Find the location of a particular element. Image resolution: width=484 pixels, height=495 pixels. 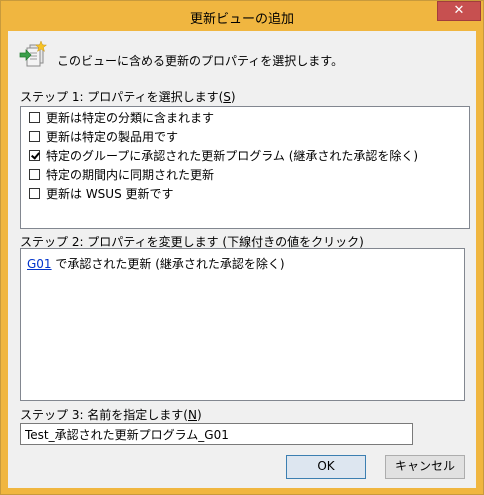

ok-button: OK is located at coordinates (326, 467).